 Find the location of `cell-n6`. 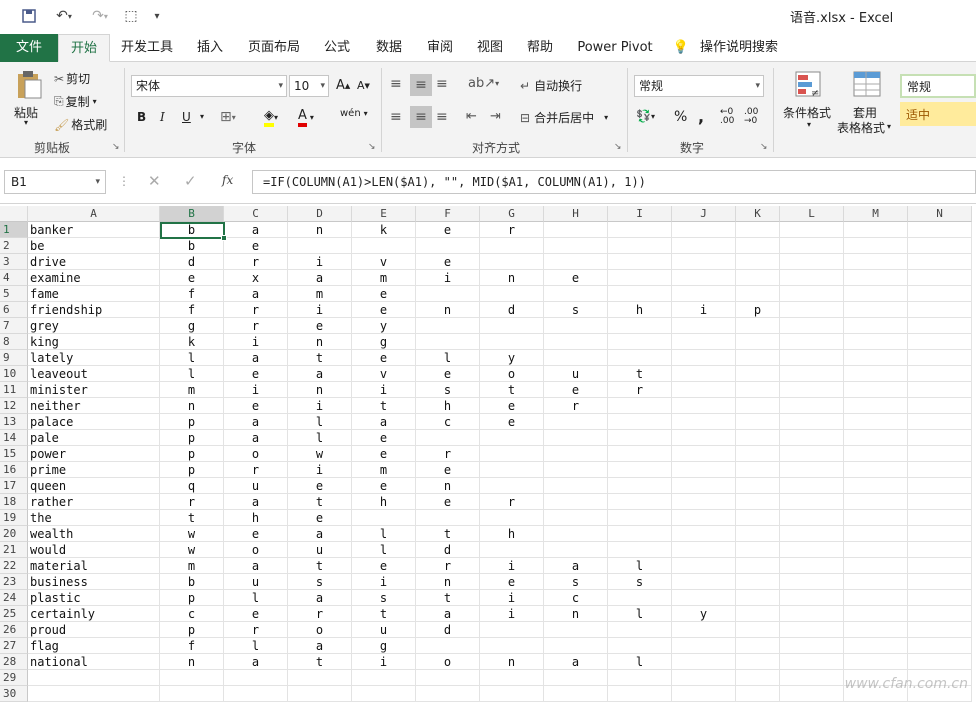

cell-n6 is located at coordinates (940, 310).